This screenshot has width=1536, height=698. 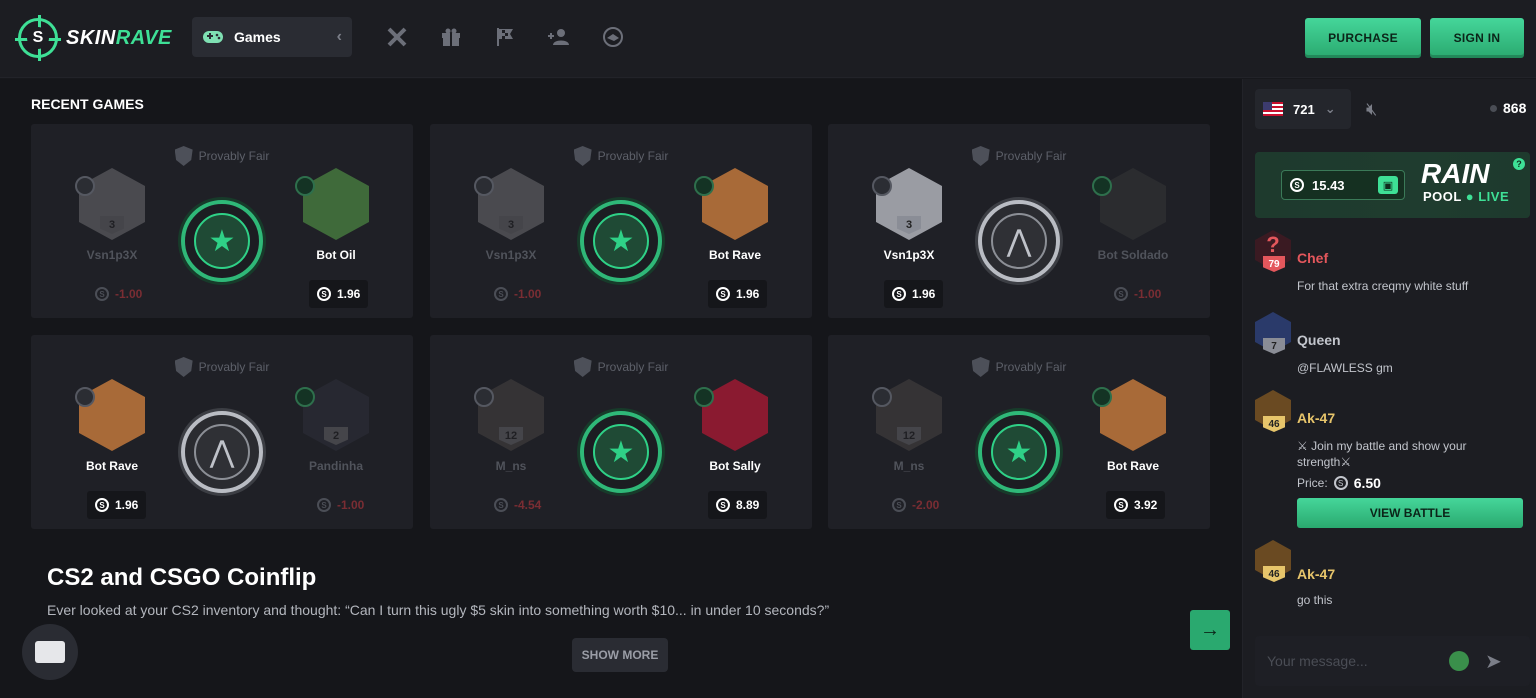 I want to click on logo-text-1: SKIN, so click(x=91, y=37).